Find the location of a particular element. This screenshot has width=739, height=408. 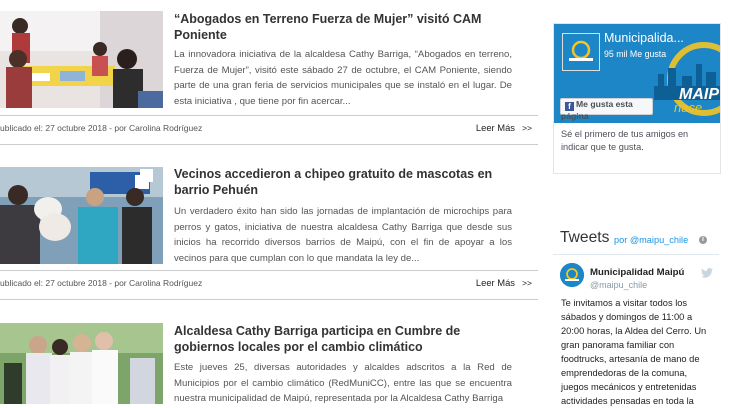

cover-brand-subtext: nace is located at coordinates (688, 107).